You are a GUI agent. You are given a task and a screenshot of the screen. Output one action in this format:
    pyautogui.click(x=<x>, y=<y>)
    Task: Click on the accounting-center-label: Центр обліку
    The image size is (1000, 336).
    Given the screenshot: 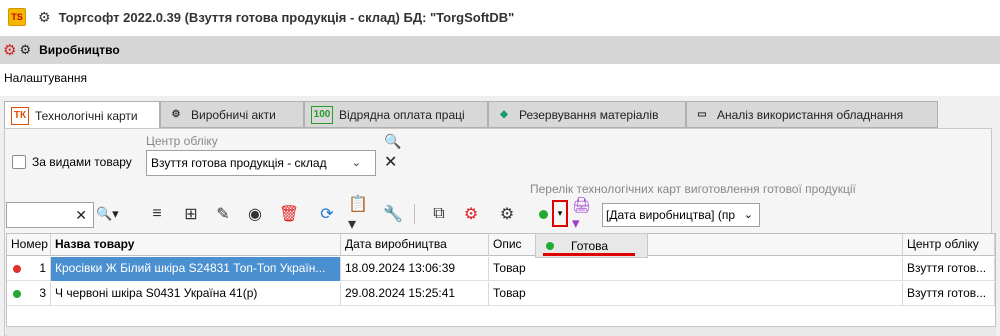 What is the action you would take?
    pyautogui.click(x=182, y=141)
    